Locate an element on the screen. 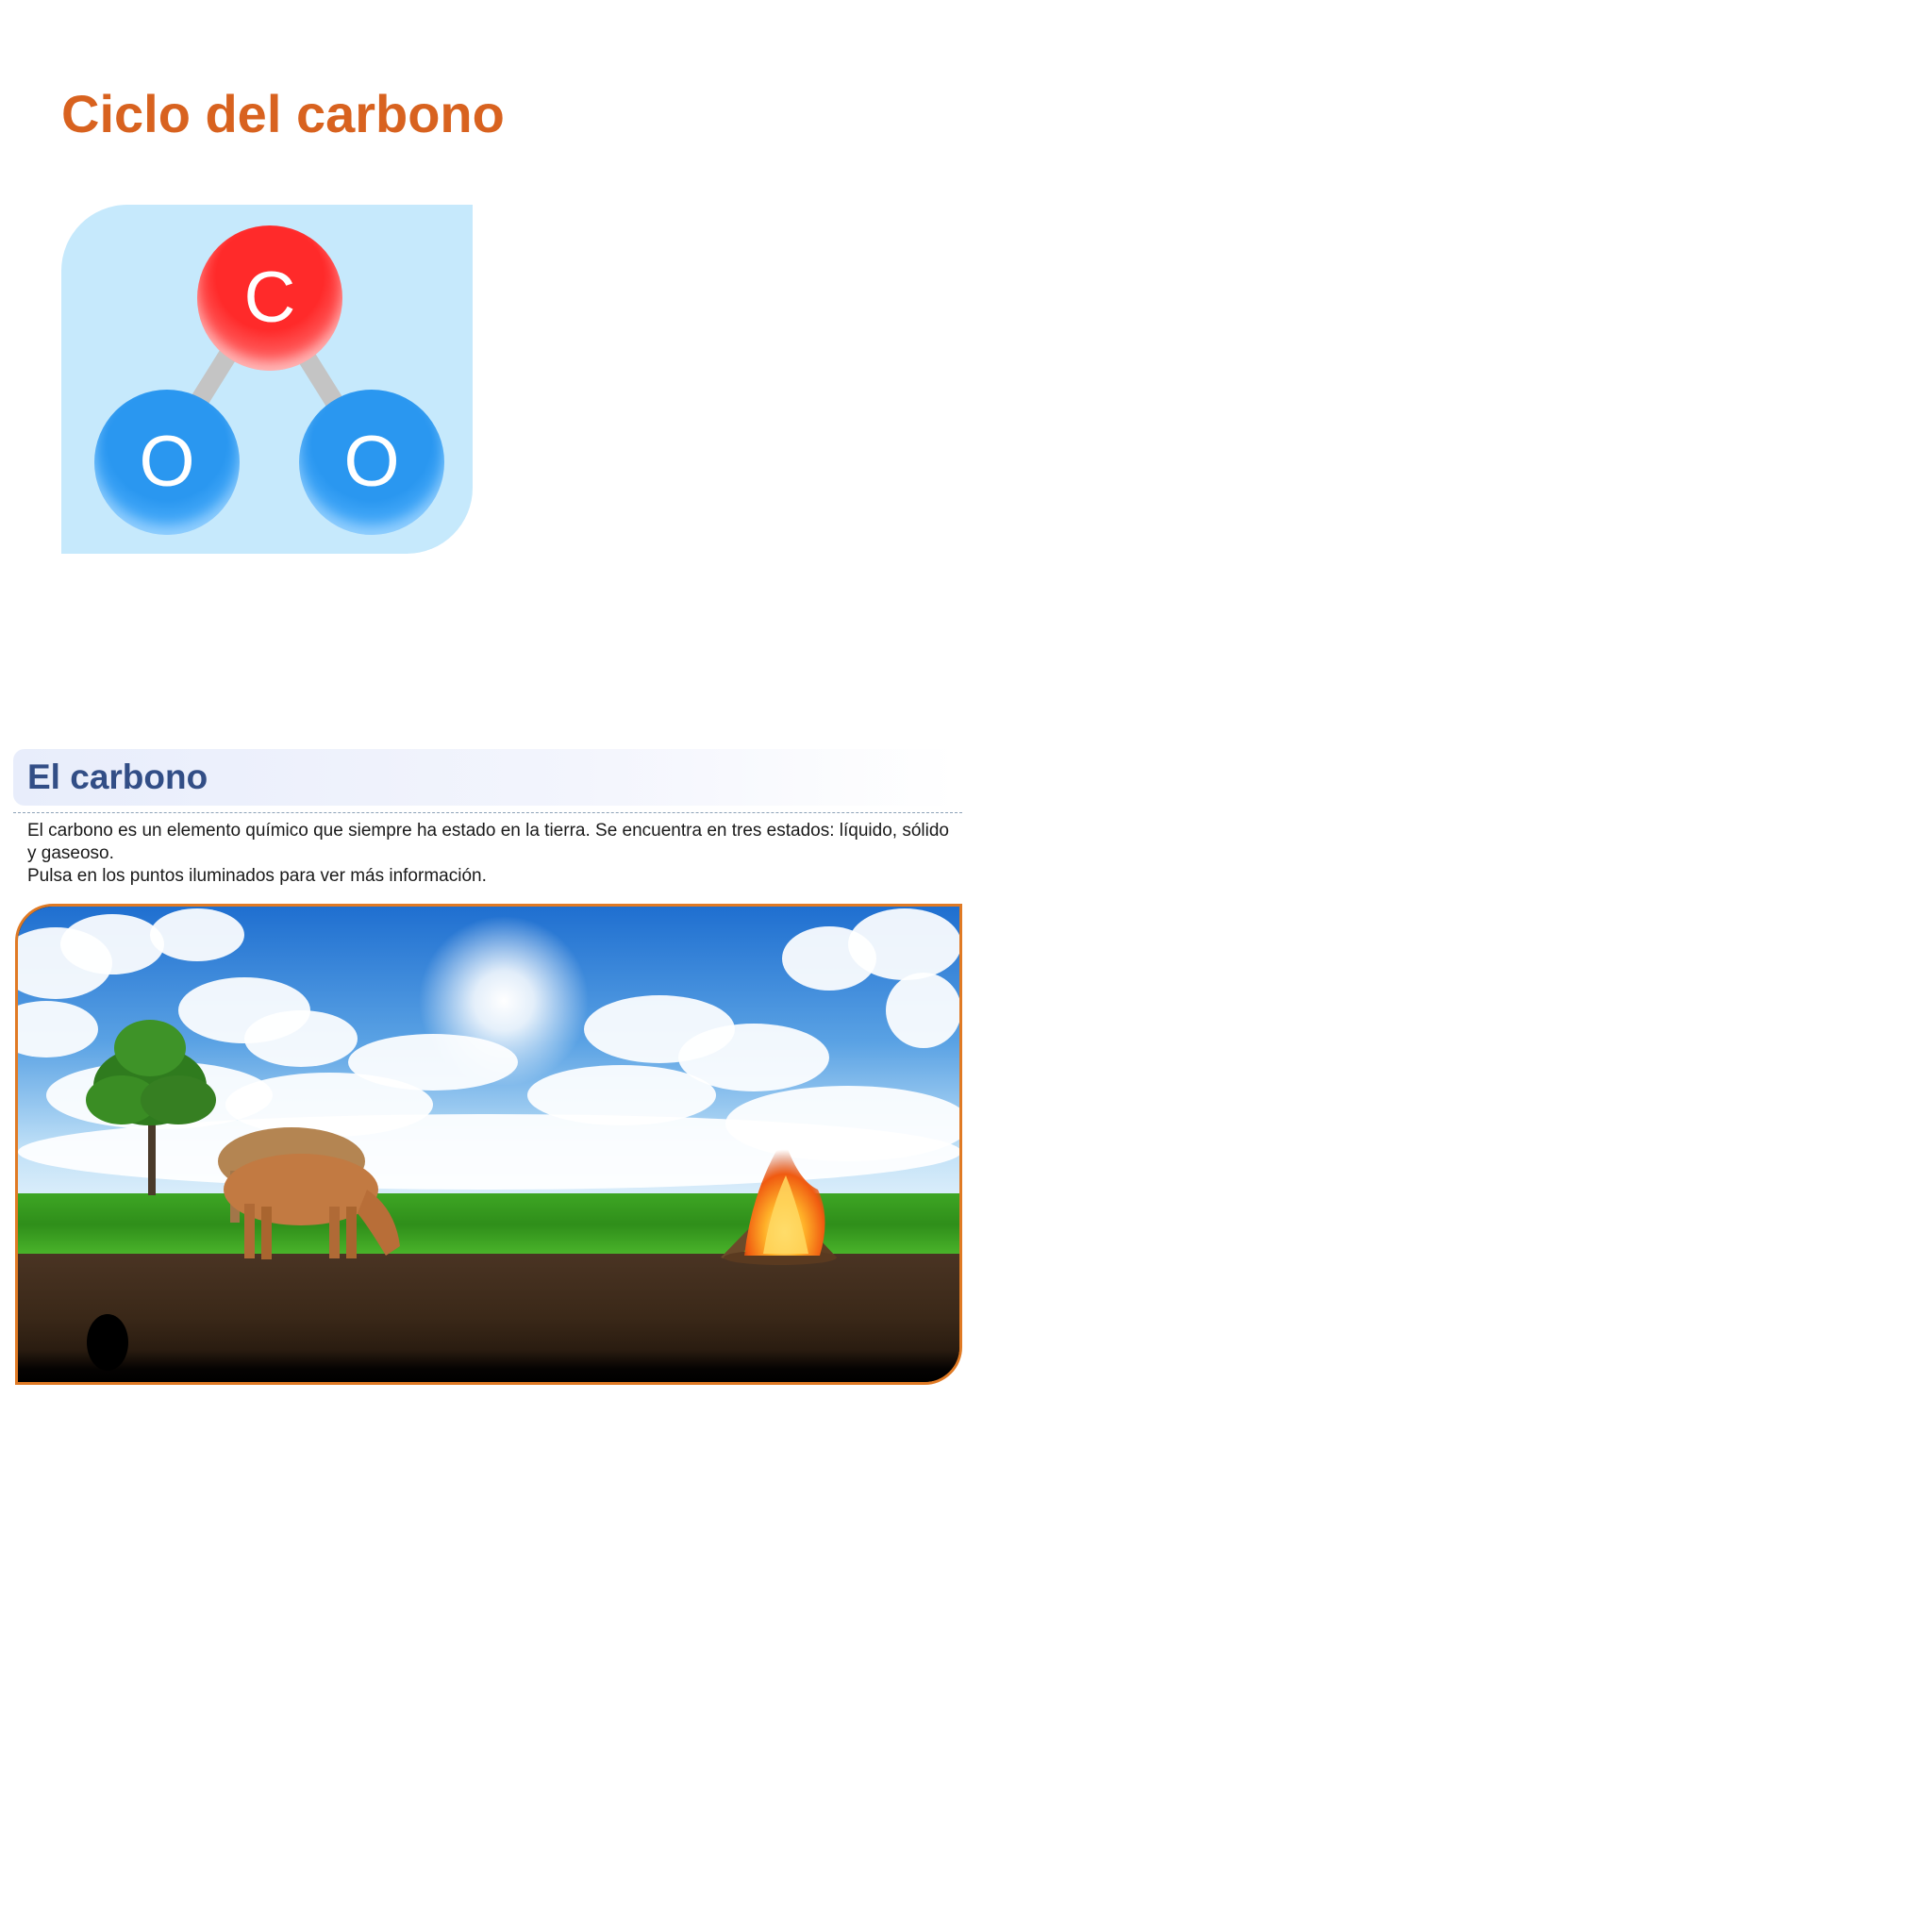 The width and height of the screenshot is (1932, 1932). oxygen-atom-left: O is located at coordinates (167, 462).